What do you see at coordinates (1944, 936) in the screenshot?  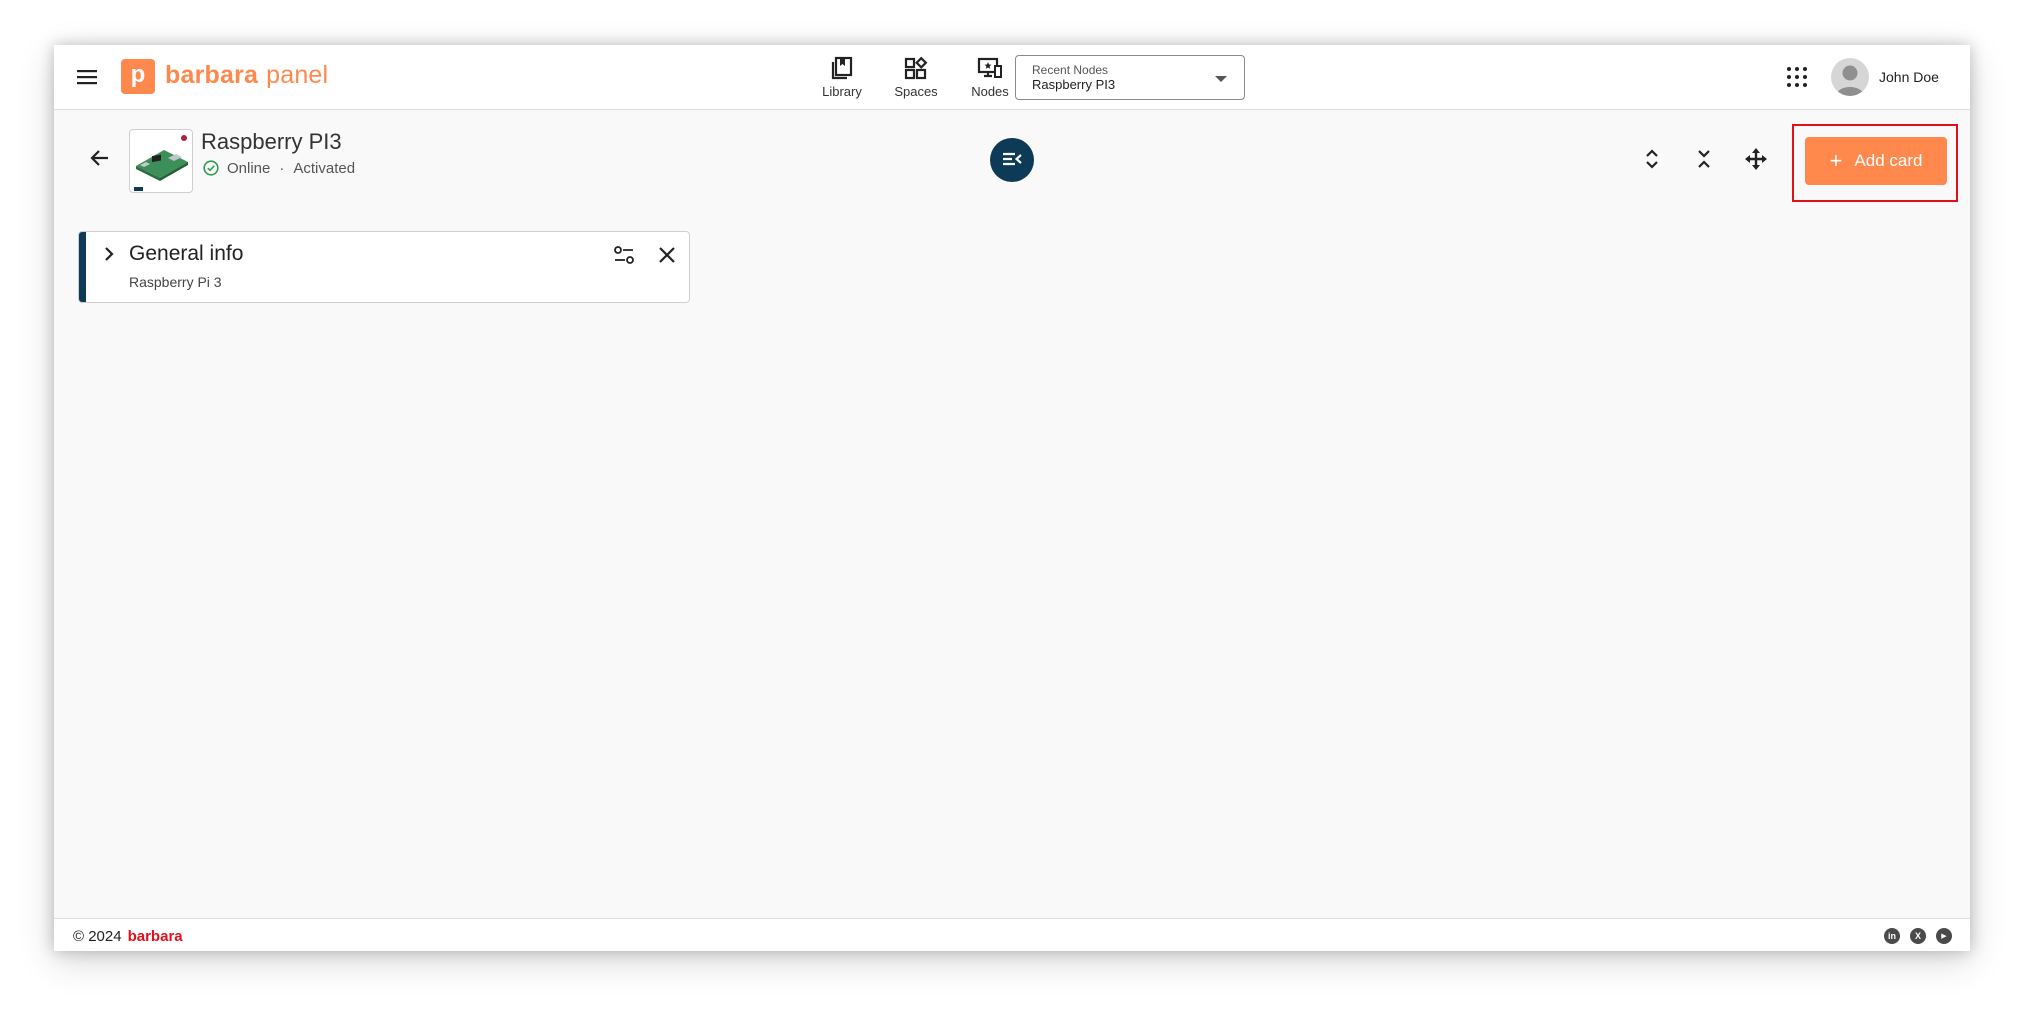 I see `youtube-icon: ▶` at bounding box center [1944, 936].